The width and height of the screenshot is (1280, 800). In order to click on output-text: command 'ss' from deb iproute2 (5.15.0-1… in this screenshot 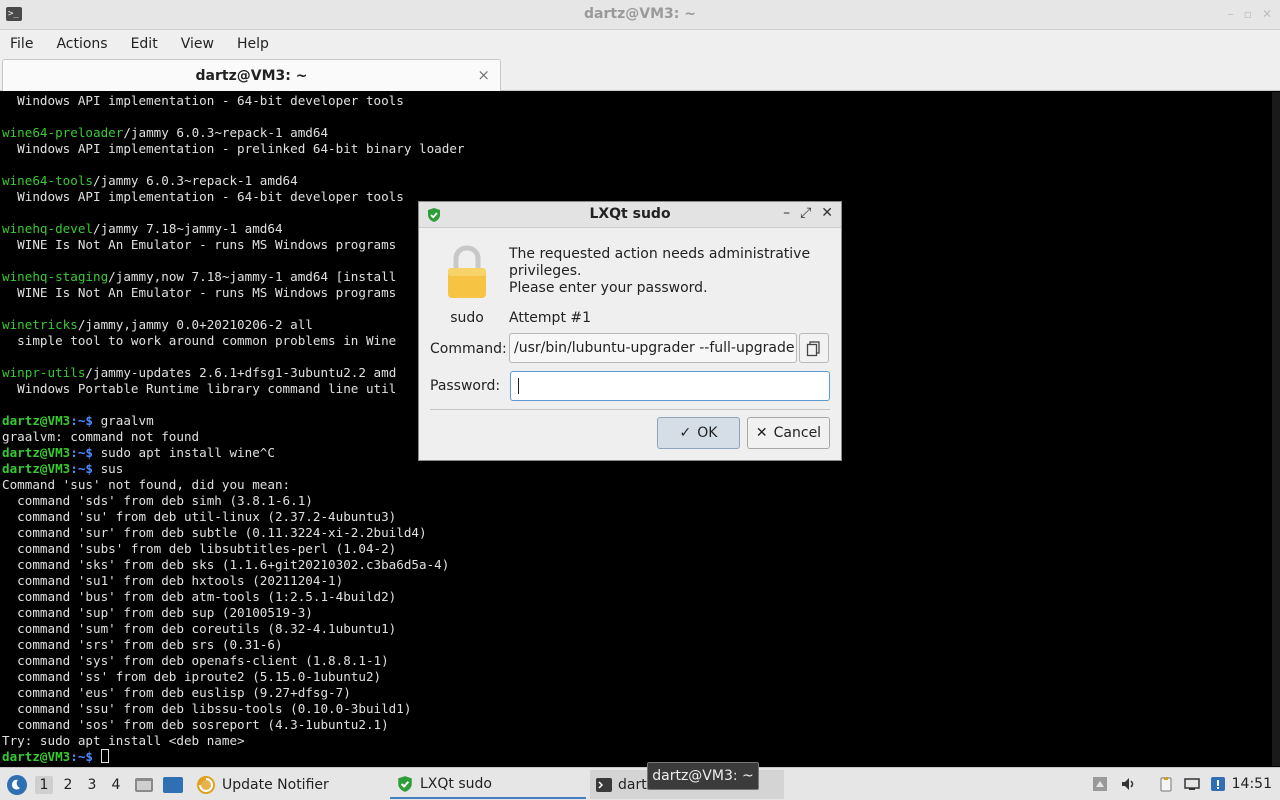, I will do `click(192, 676)`.